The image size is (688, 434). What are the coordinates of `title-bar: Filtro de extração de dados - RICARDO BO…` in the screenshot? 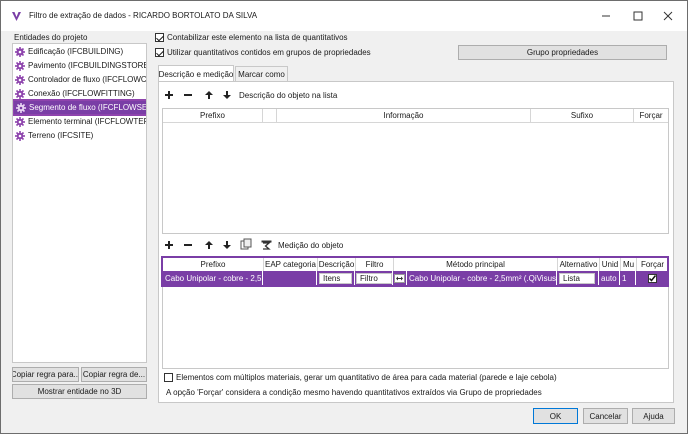 It's located at (344, 16).